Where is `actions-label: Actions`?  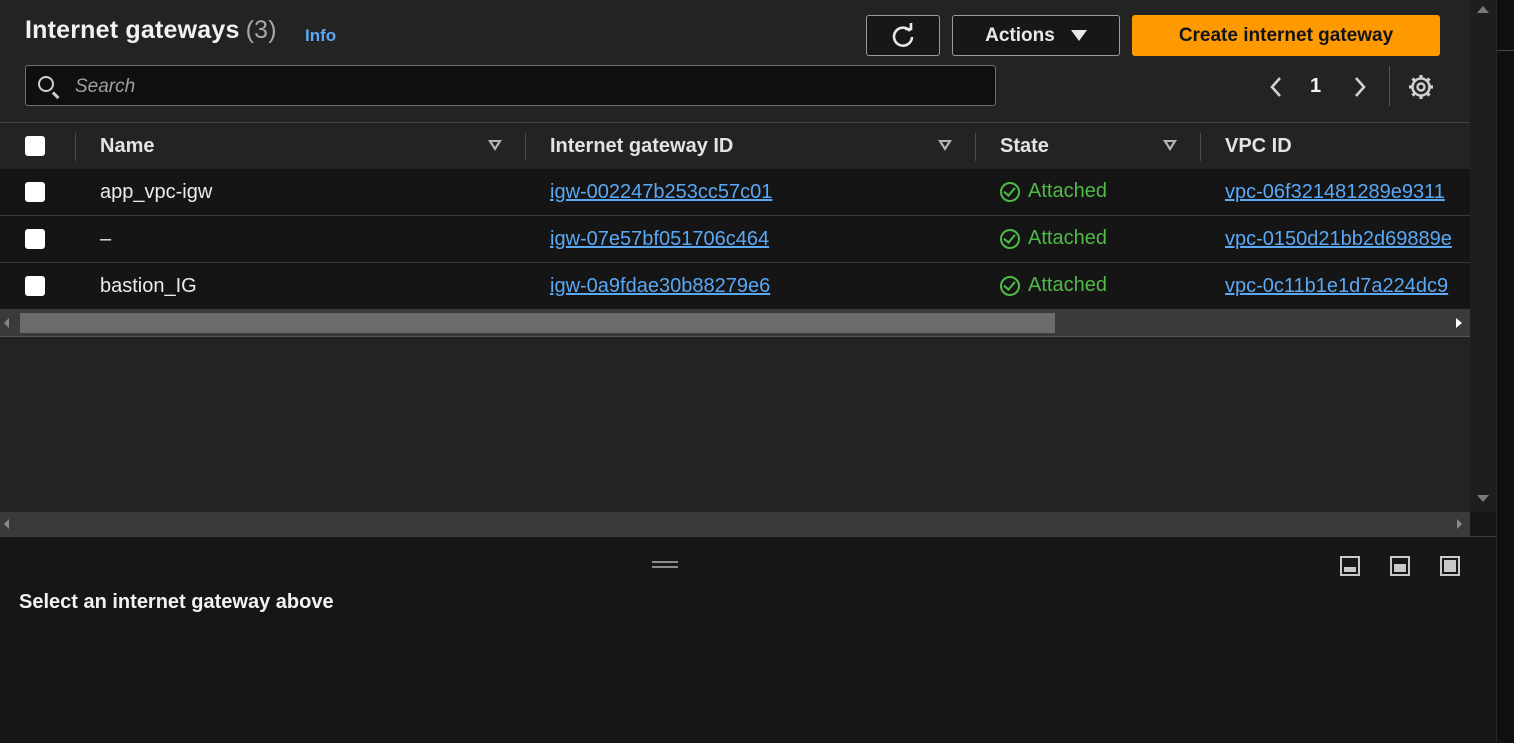
actions-label: Actions is located at coordinates (1020, 35).